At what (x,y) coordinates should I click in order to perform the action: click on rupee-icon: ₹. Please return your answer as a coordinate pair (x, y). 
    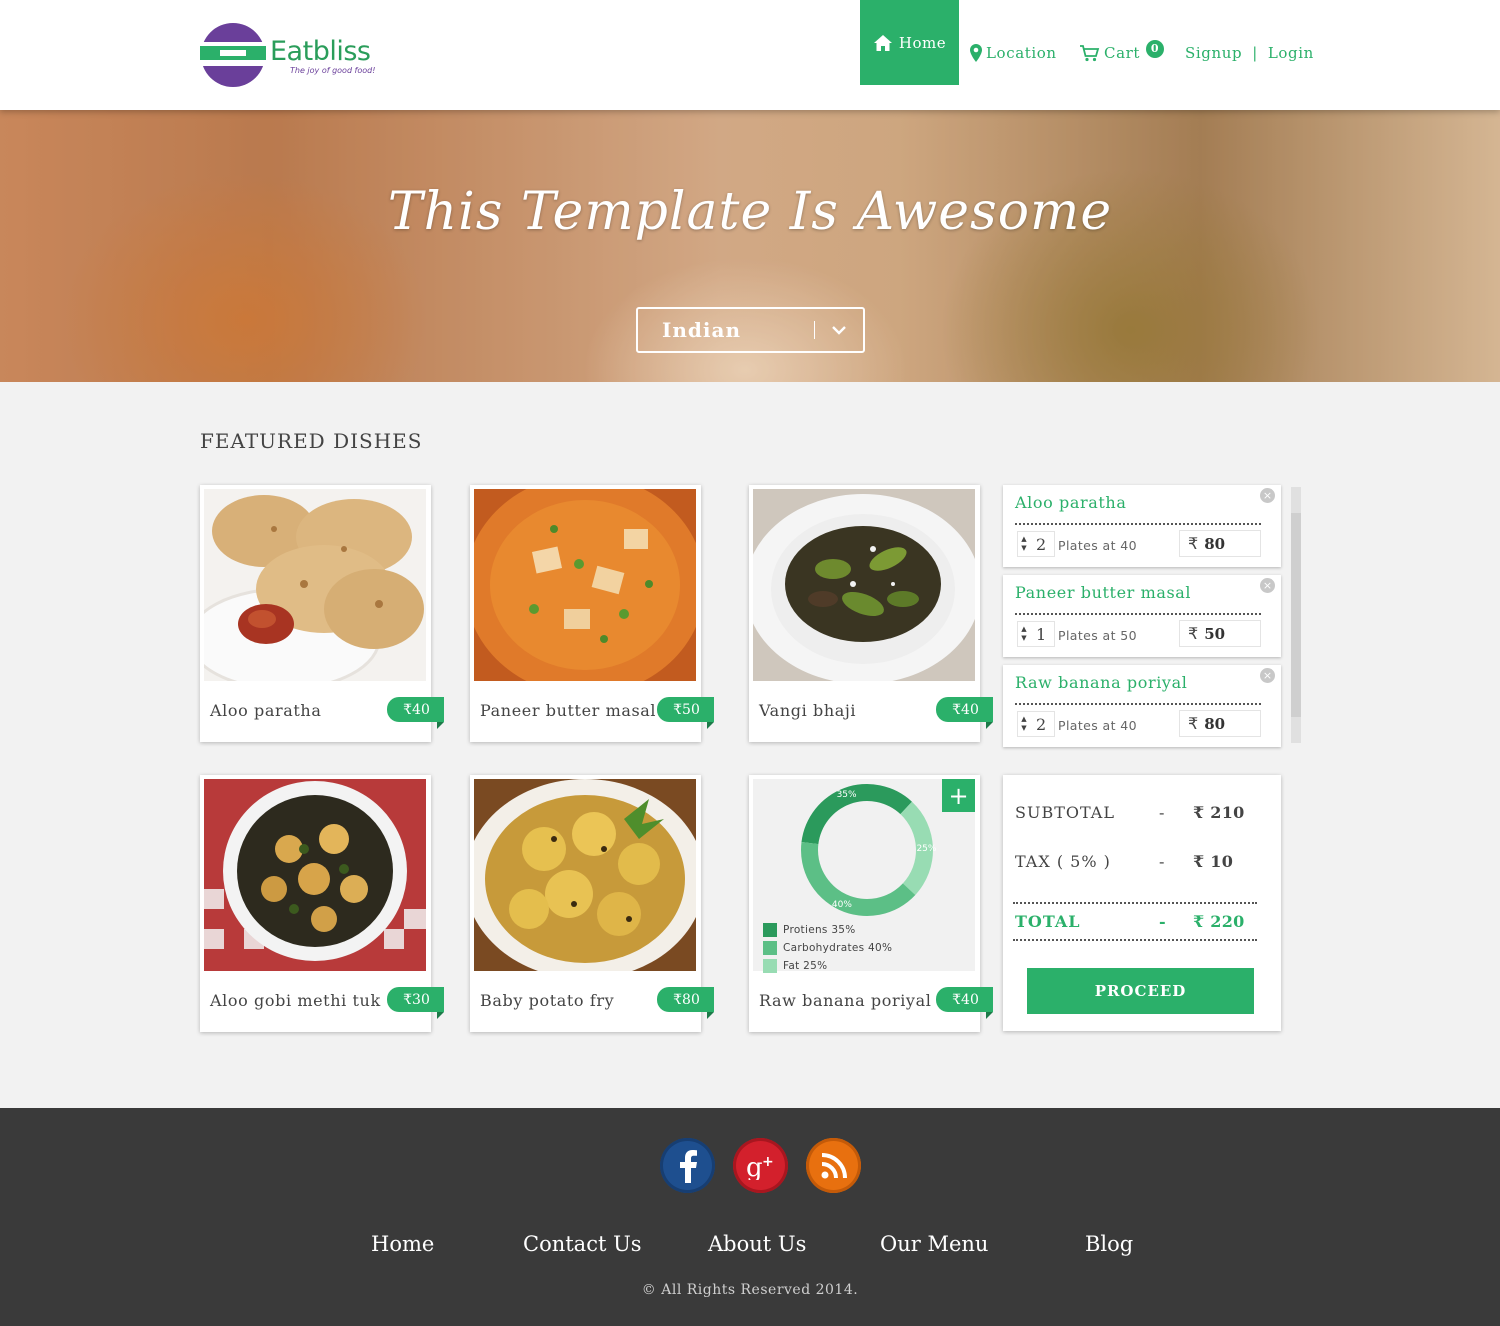
    Looking at the image, I should click on (1193, 723).